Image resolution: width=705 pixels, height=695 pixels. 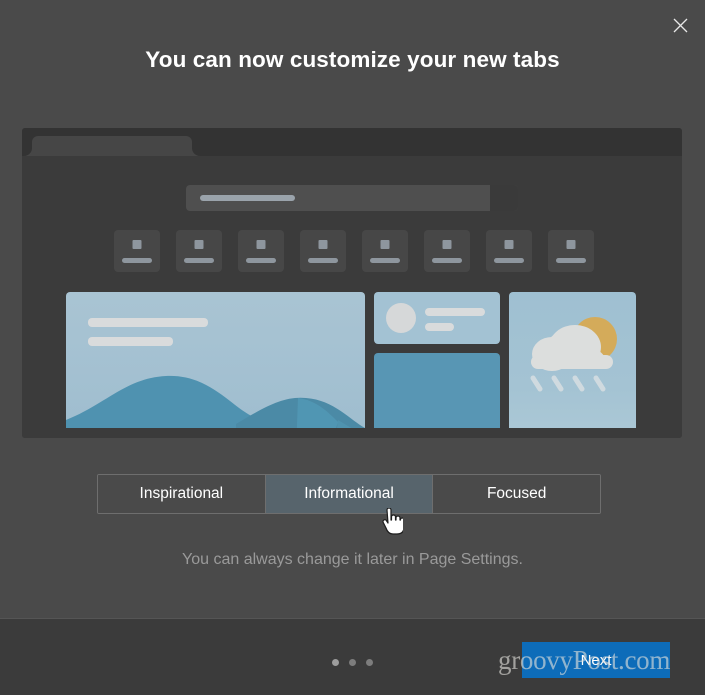 What do you see at coordinates (354, 251) in the screenshot?
I see `preview-shortcut-tiles` at bounding box center [354, 251].